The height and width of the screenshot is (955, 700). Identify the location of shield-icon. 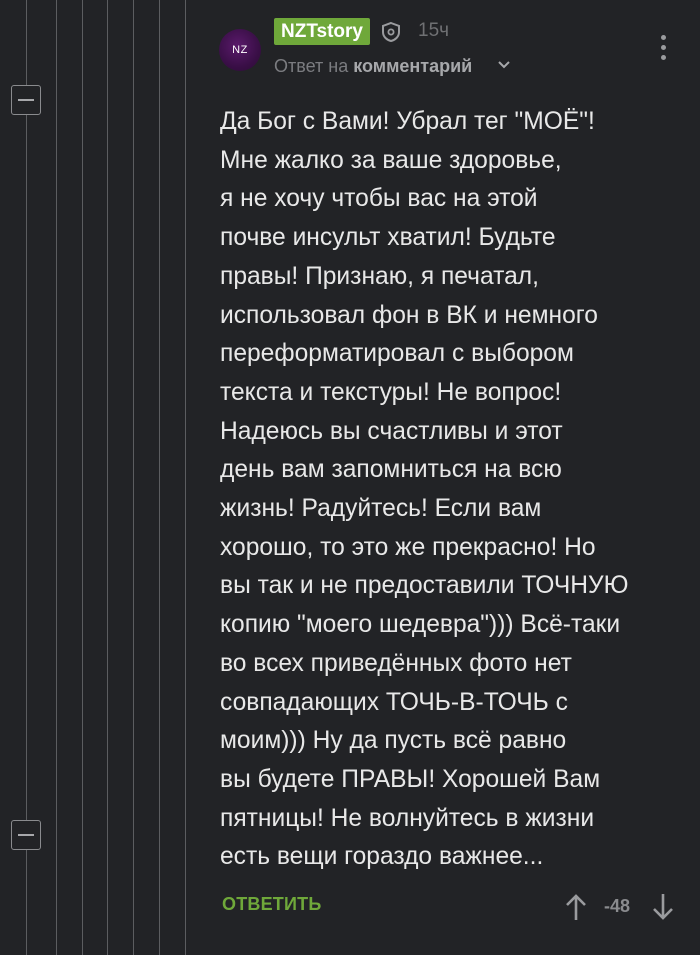
(391, 32).